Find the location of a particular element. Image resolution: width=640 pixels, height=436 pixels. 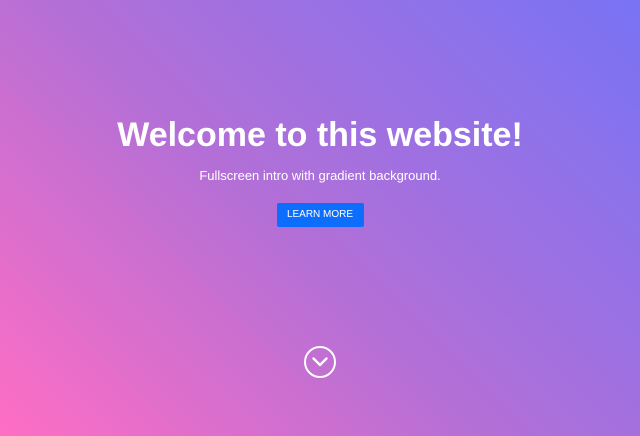

hero-title: Welcome to this website! is located at coordinates (320, 135).